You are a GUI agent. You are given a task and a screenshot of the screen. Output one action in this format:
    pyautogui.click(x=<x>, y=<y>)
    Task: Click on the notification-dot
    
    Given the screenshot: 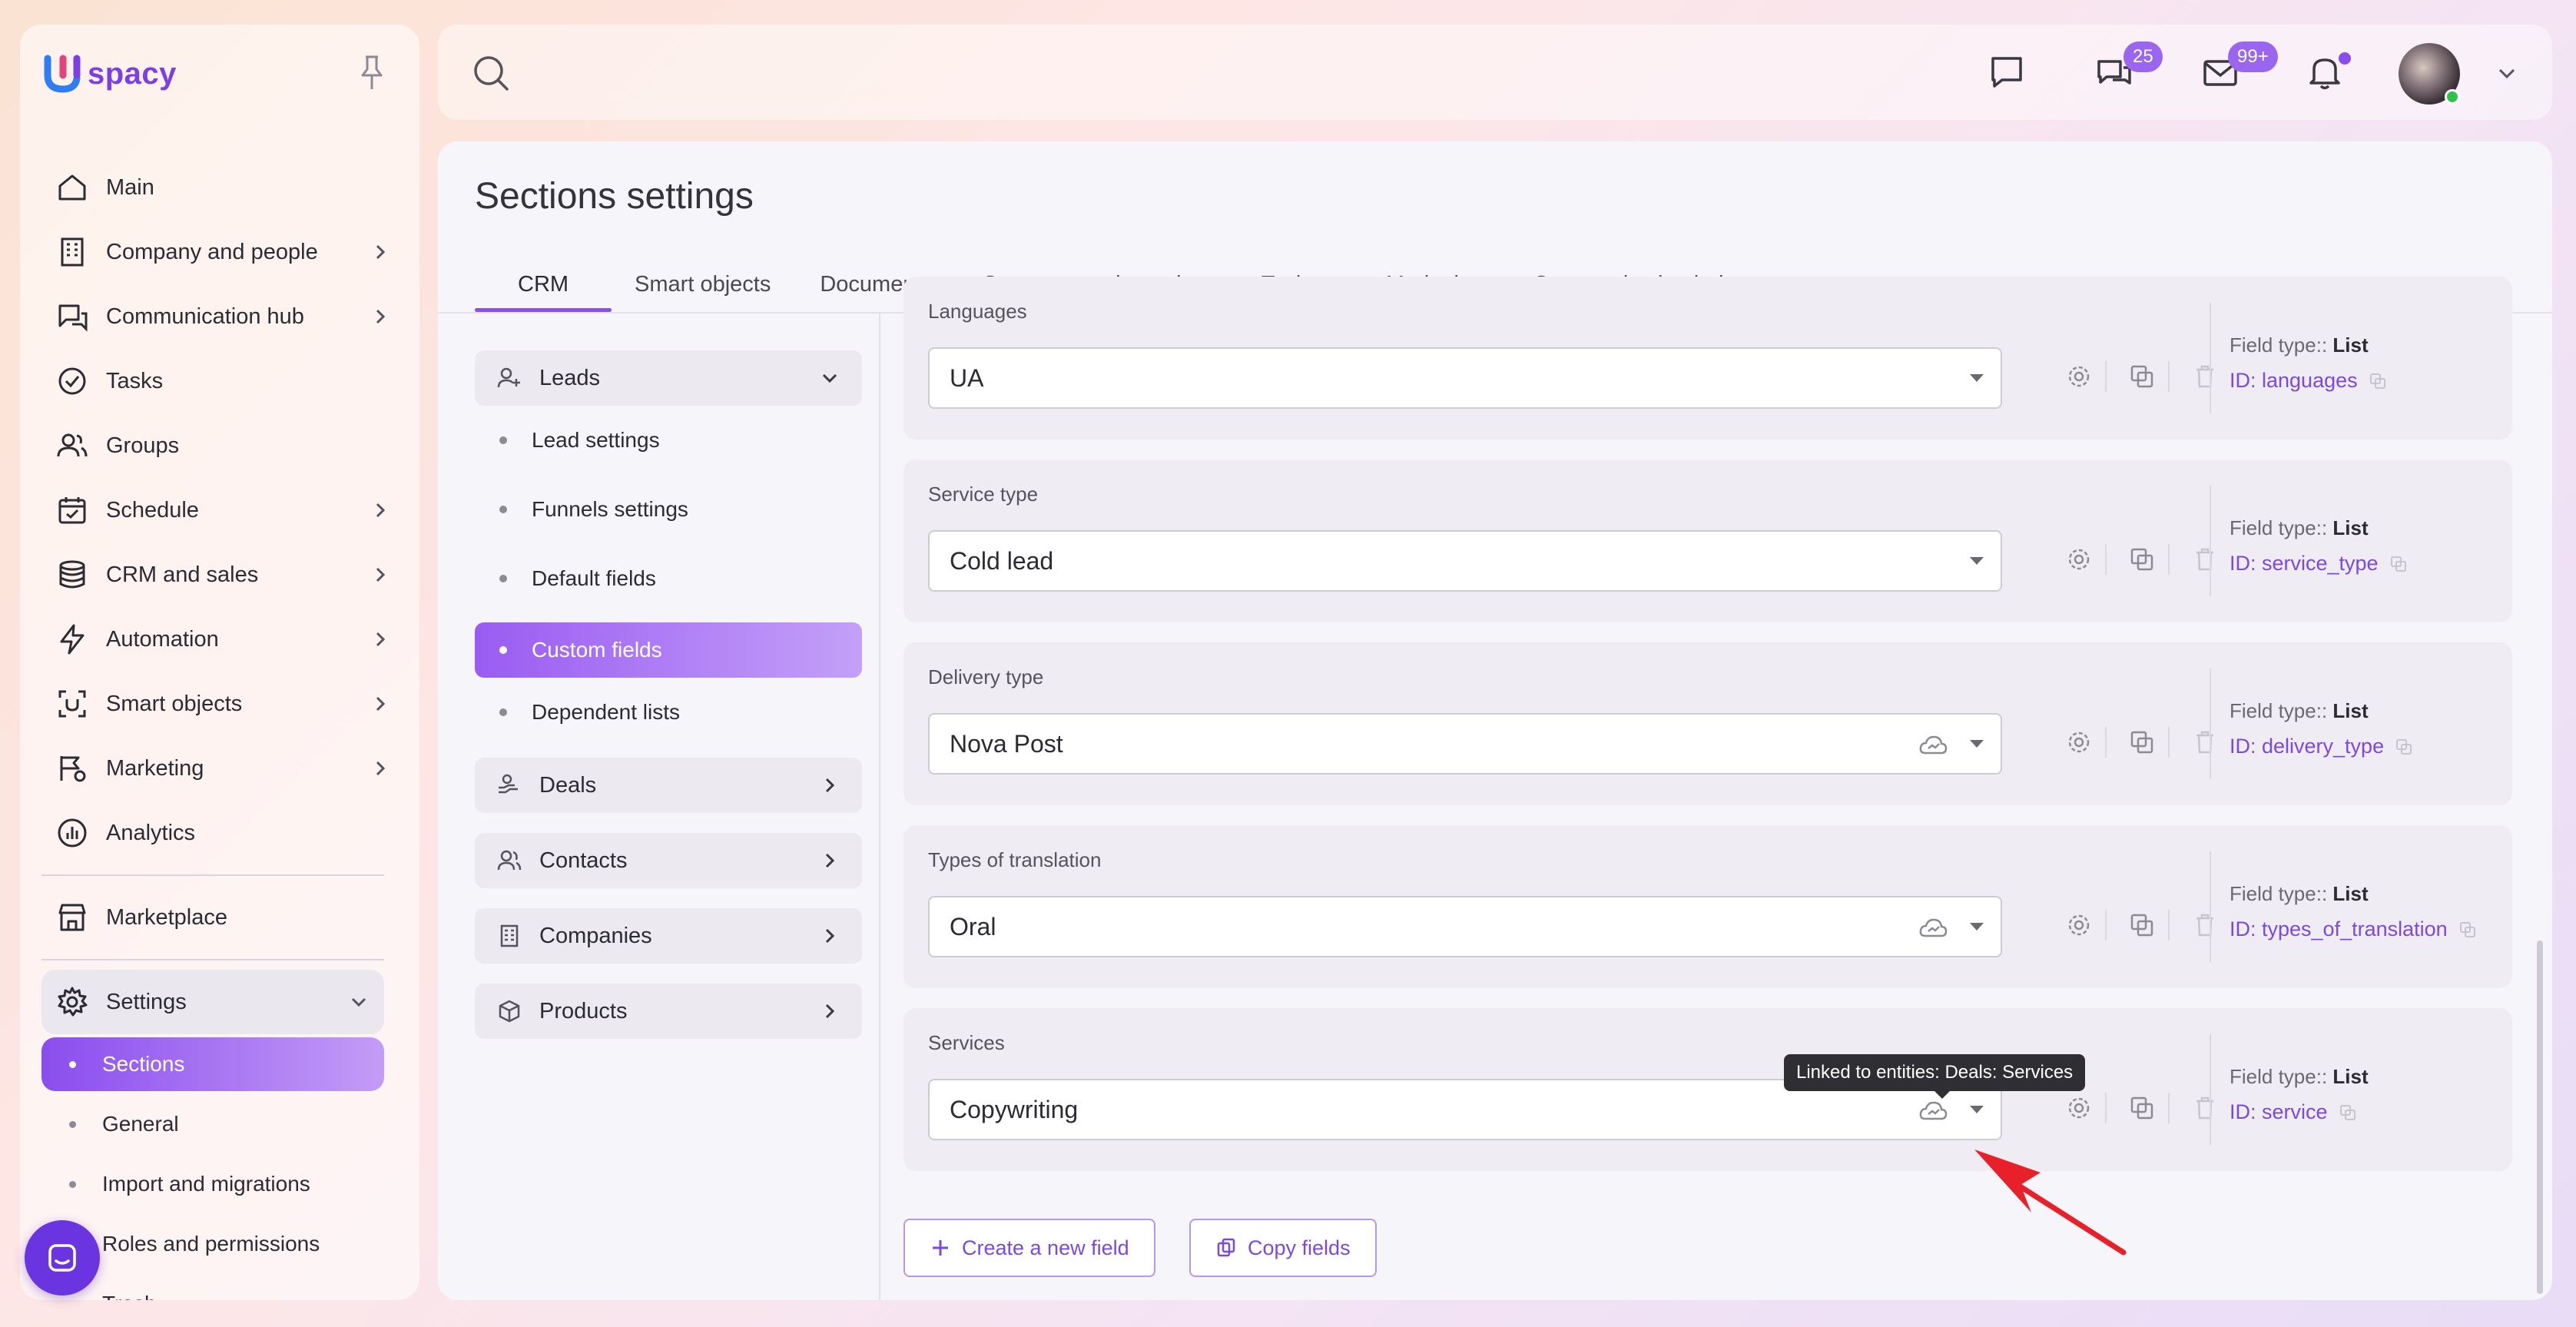 What is the action you would take?
    pyautogui.click(x=2345, y=58)
    